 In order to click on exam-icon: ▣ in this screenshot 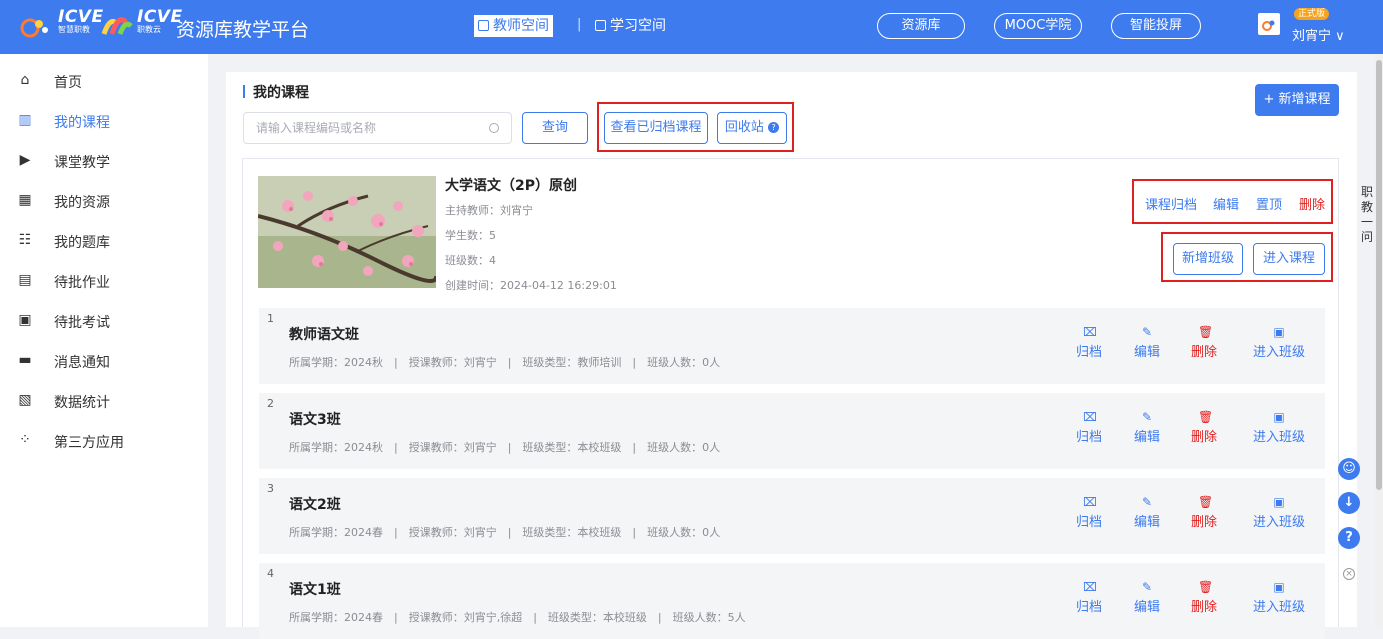, I will do `click(25, 320)`.